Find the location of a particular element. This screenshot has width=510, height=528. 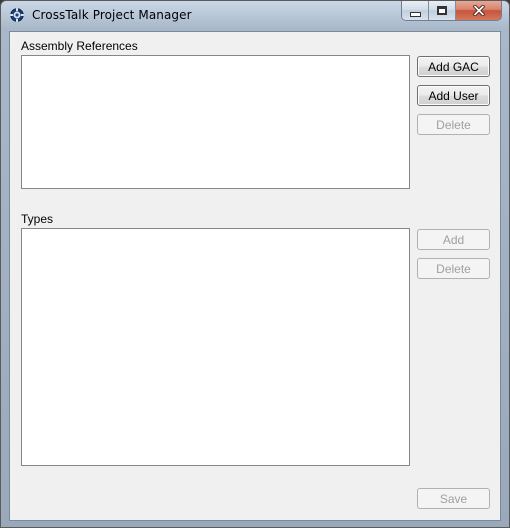

save-button: Save is located at coordinates (453, 498).